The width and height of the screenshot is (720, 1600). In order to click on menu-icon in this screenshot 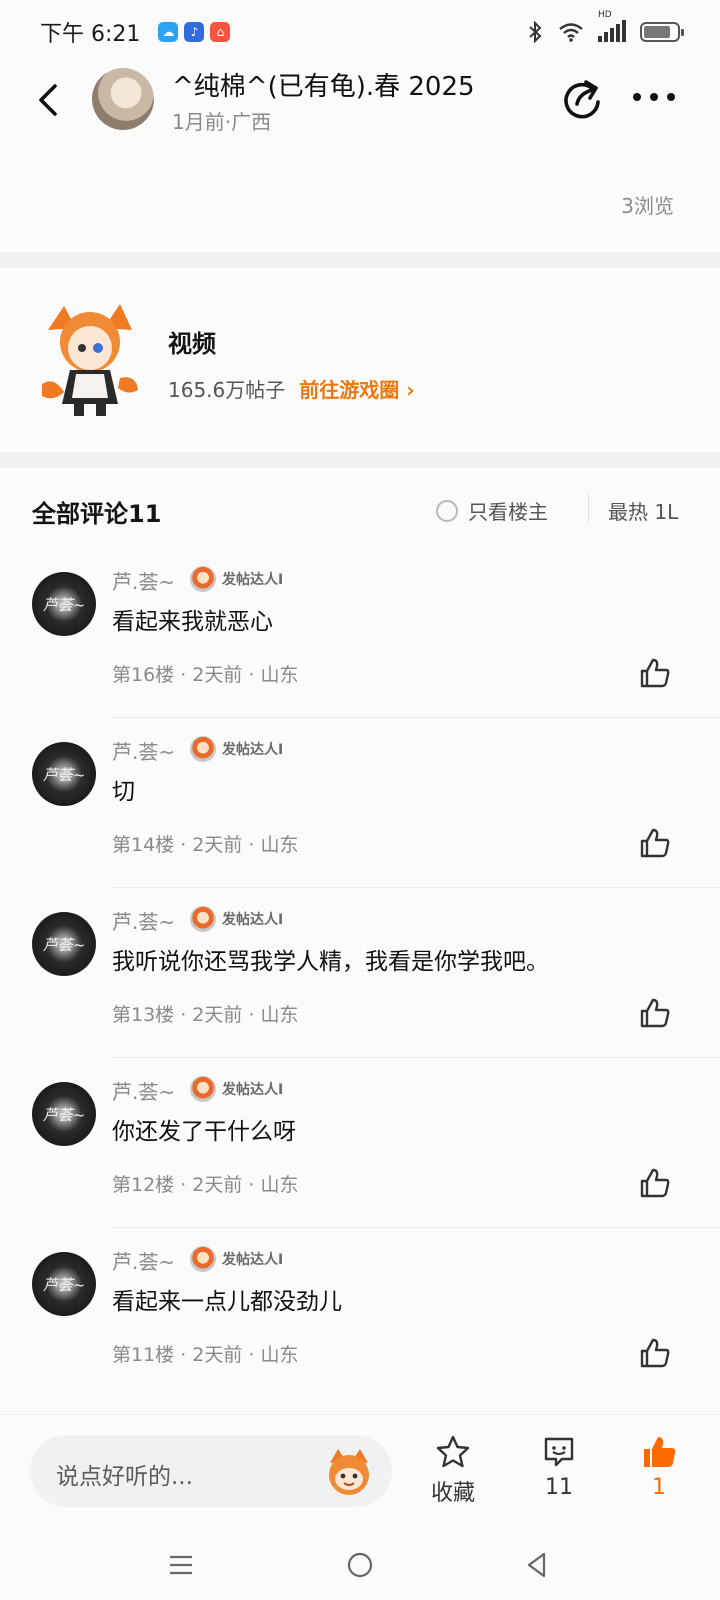, I will do `click(181, 1565)`.